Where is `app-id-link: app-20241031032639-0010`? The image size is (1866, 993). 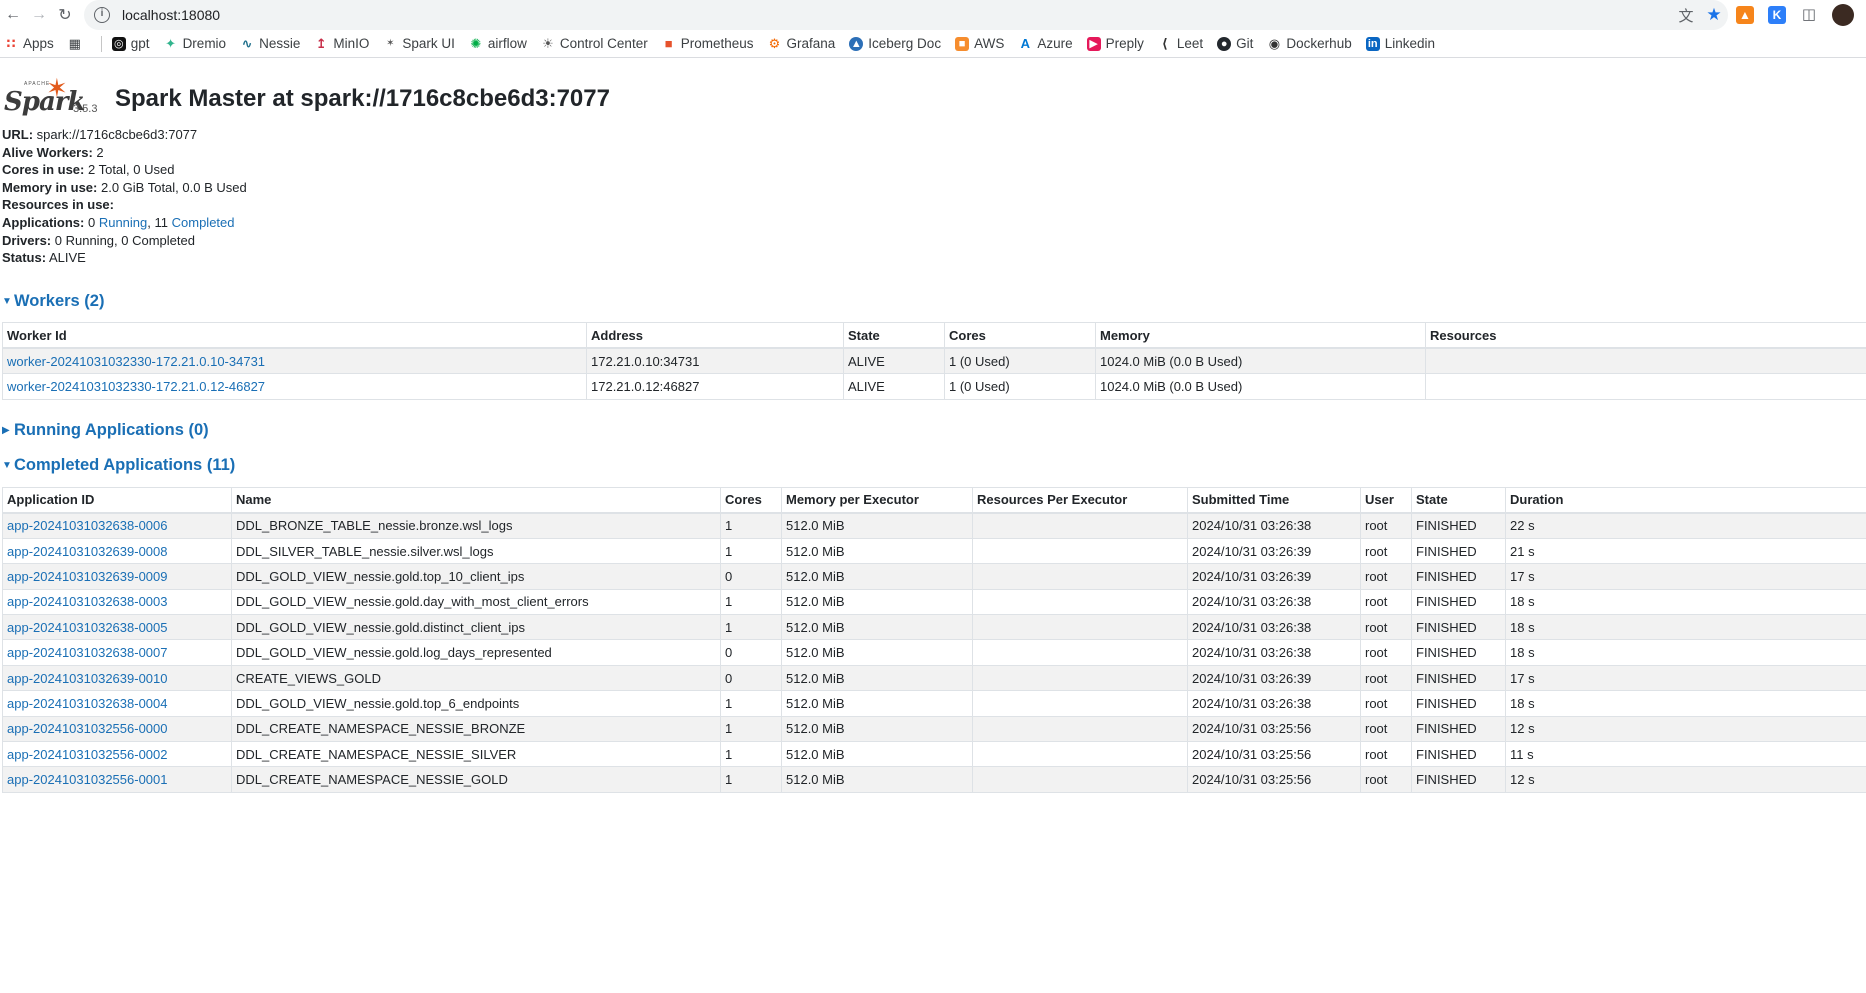 app-id-link: app-20241031032639-0010 is located at coordinates (87, 678).